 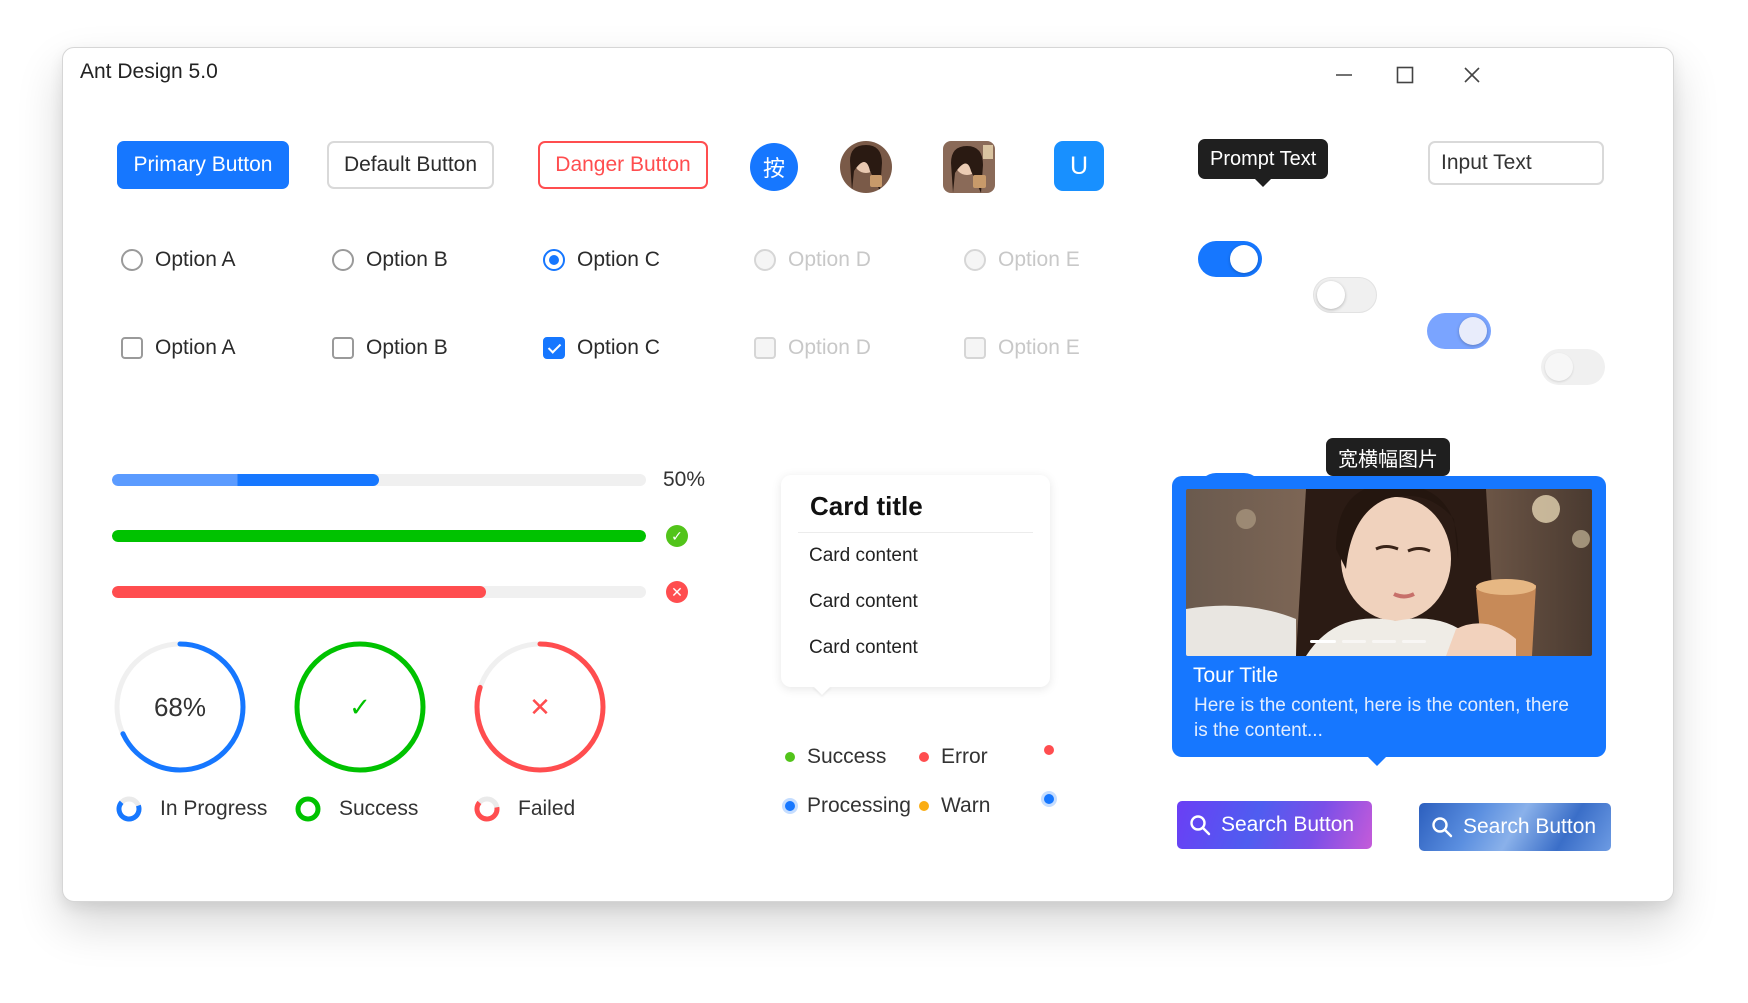 What do you see at coordinates (1230, 259) in the screenshot?
I see `switch-on` at bounding box center [1230, 259].